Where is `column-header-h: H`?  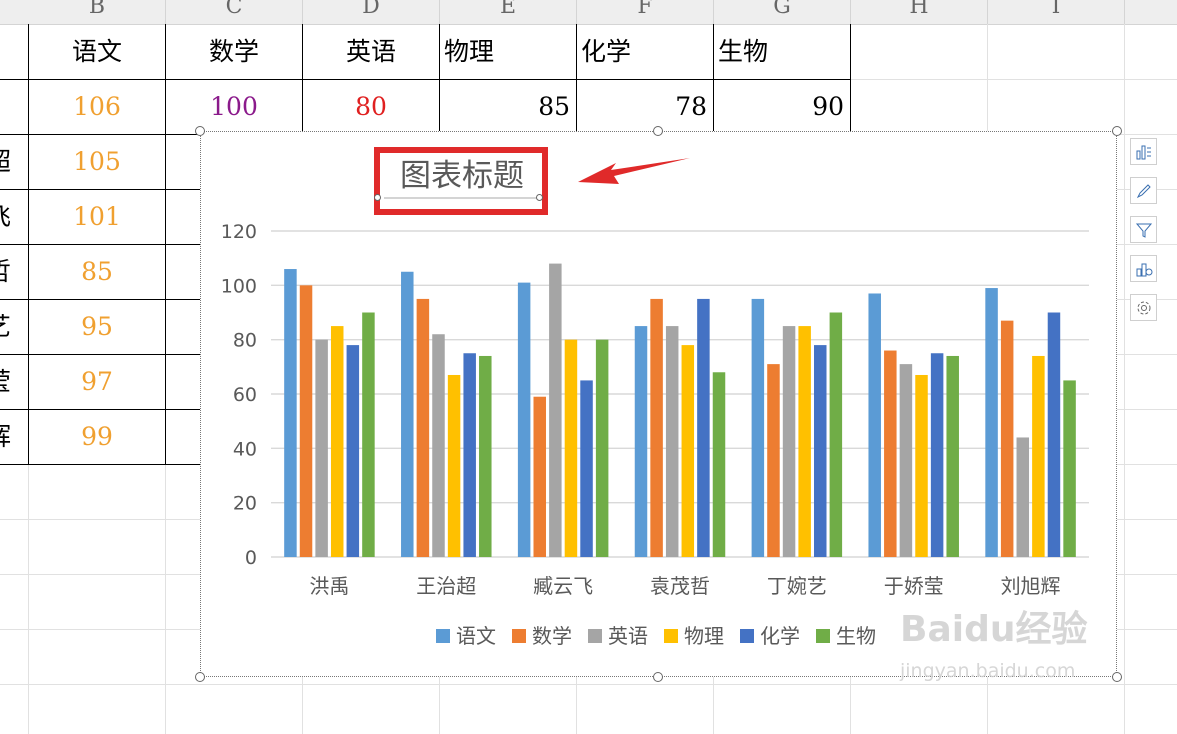
column-header-h: H is located at coordinates (919, 12).